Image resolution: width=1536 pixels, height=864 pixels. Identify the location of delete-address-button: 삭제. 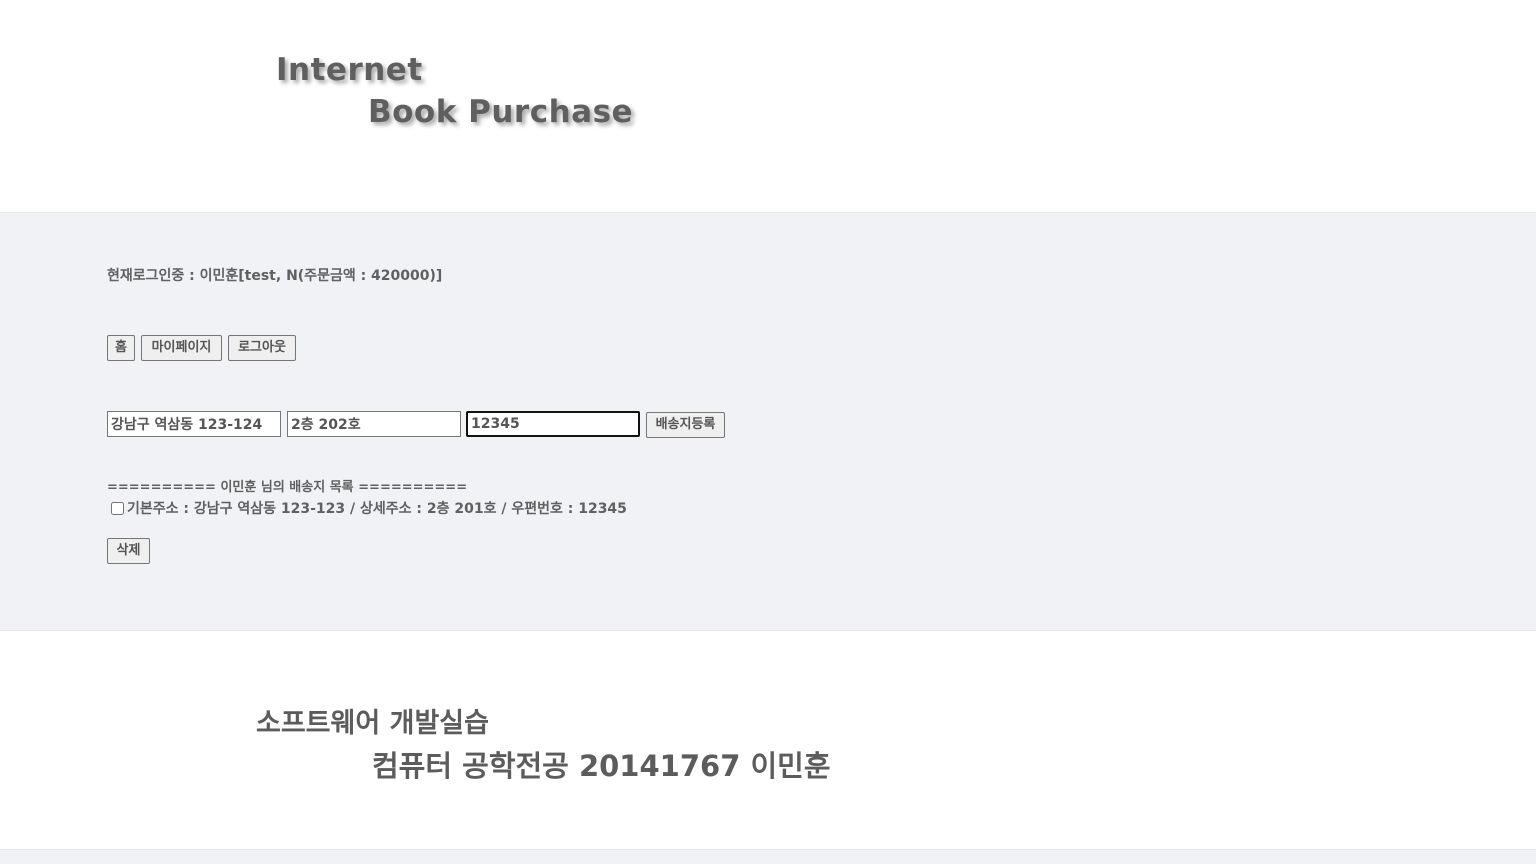
(128, 551).